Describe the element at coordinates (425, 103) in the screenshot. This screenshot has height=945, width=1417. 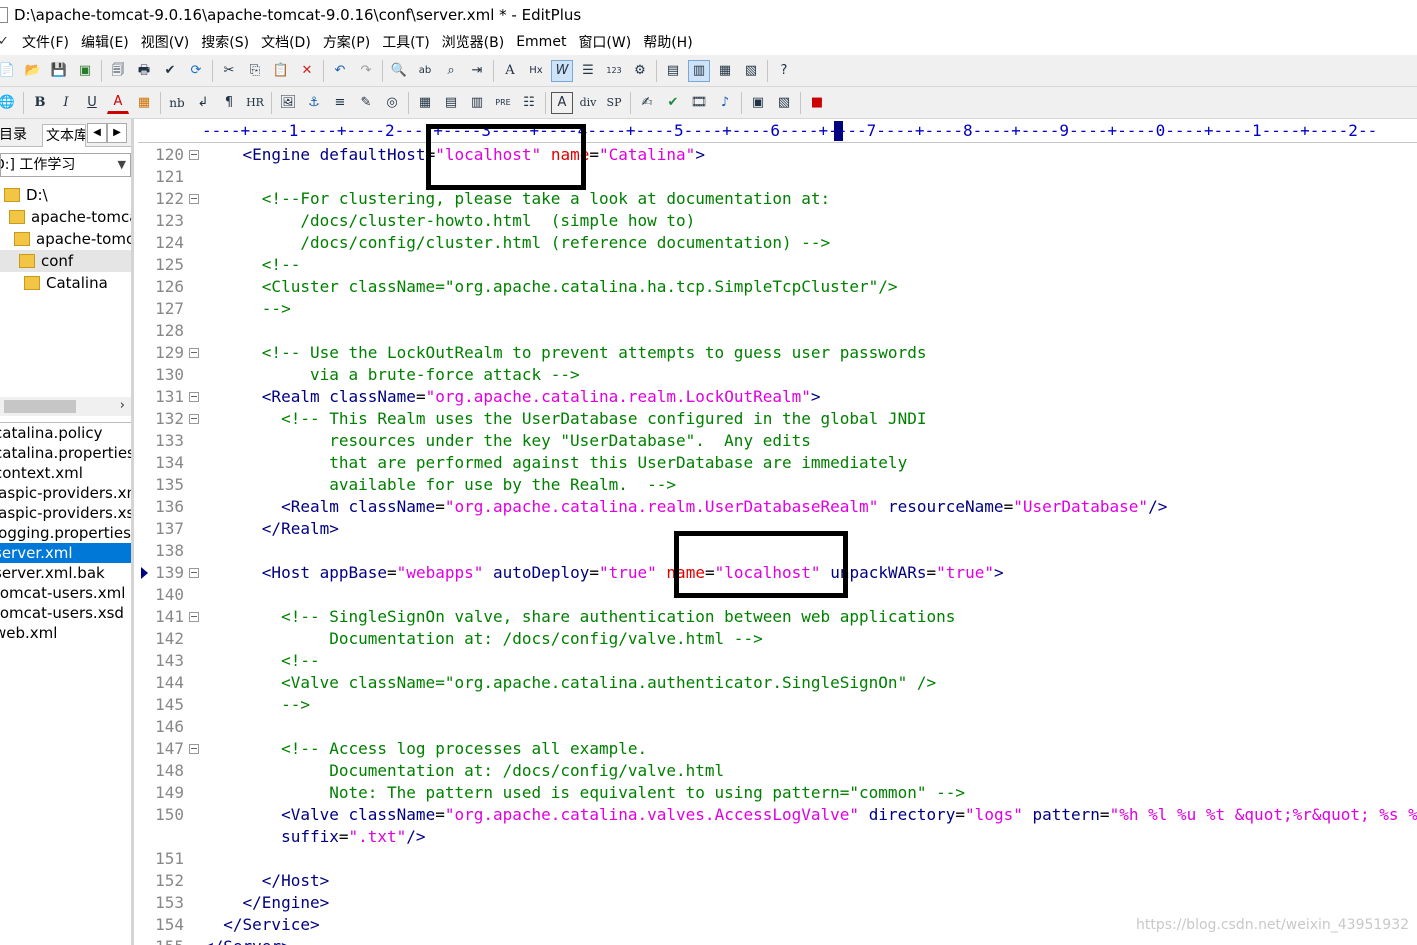
I see `table-icon: ▦` at that location.